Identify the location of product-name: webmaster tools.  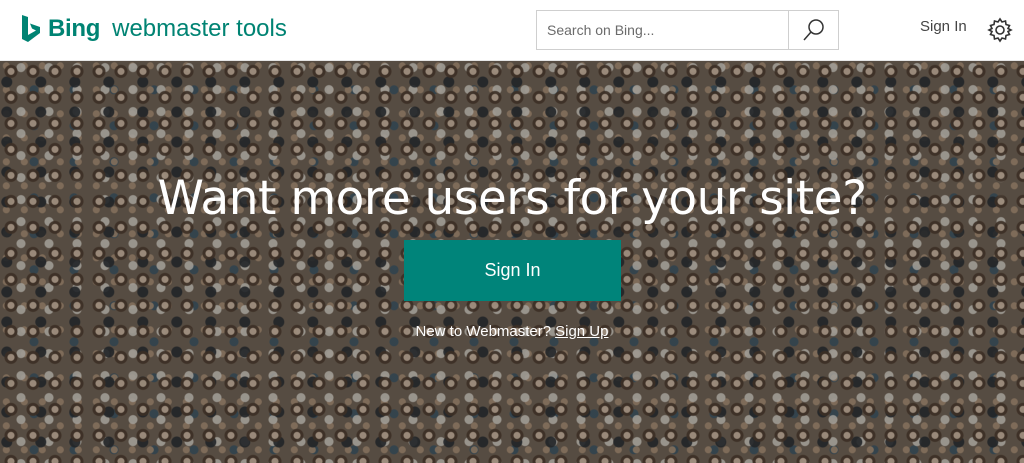
(199, 28).